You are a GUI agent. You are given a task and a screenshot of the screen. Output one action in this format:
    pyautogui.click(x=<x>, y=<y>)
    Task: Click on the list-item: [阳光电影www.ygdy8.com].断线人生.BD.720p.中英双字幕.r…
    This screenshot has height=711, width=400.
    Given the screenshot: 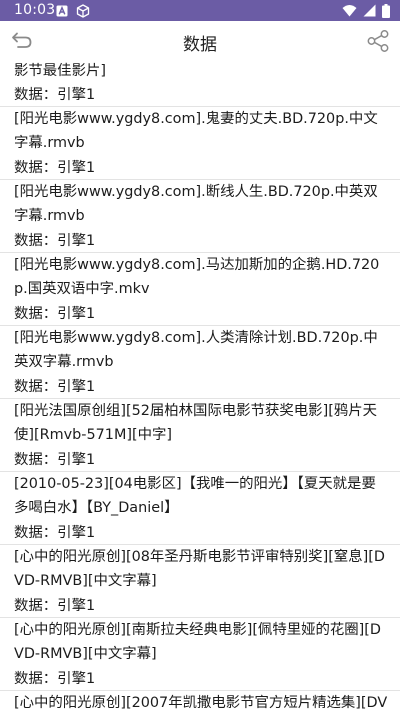 What is the action you would take?
    pyautogui.click(x=200, y=216)
    